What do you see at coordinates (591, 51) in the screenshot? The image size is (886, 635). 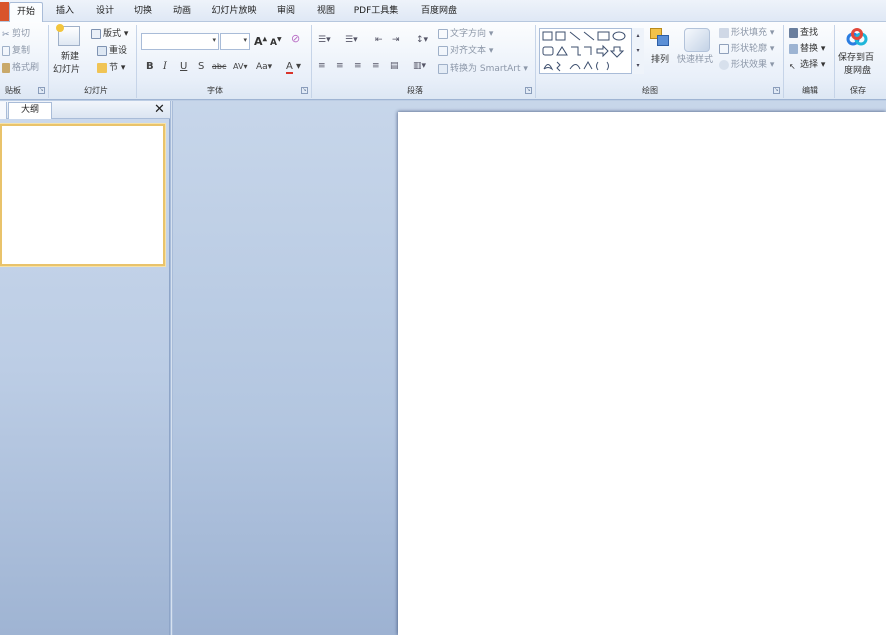 I see `shapes-gallery` at bounding box center [591, 51].